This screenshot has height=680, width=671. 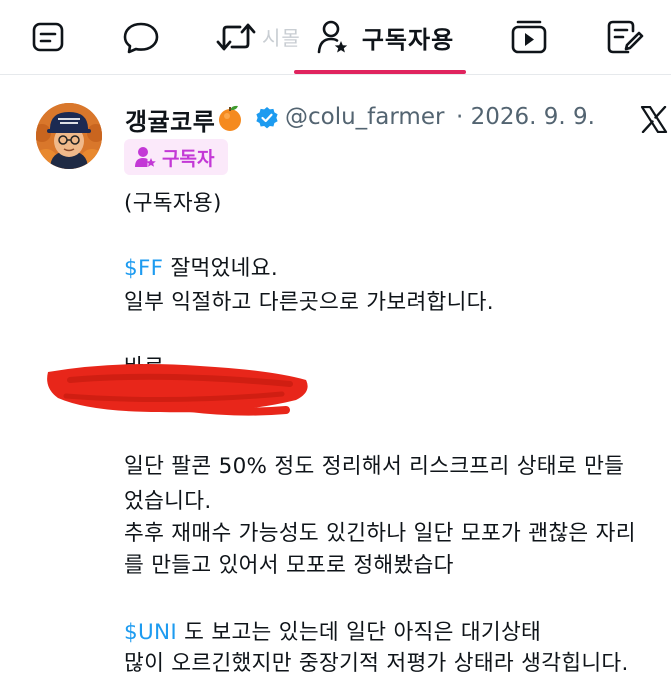 What do you see at coordinates (359, 632) in the screenshot?
I see `post-line-9-text: 도 보고는 있는데 일단 아직은 대기상태` at bounding box center [359, 632].